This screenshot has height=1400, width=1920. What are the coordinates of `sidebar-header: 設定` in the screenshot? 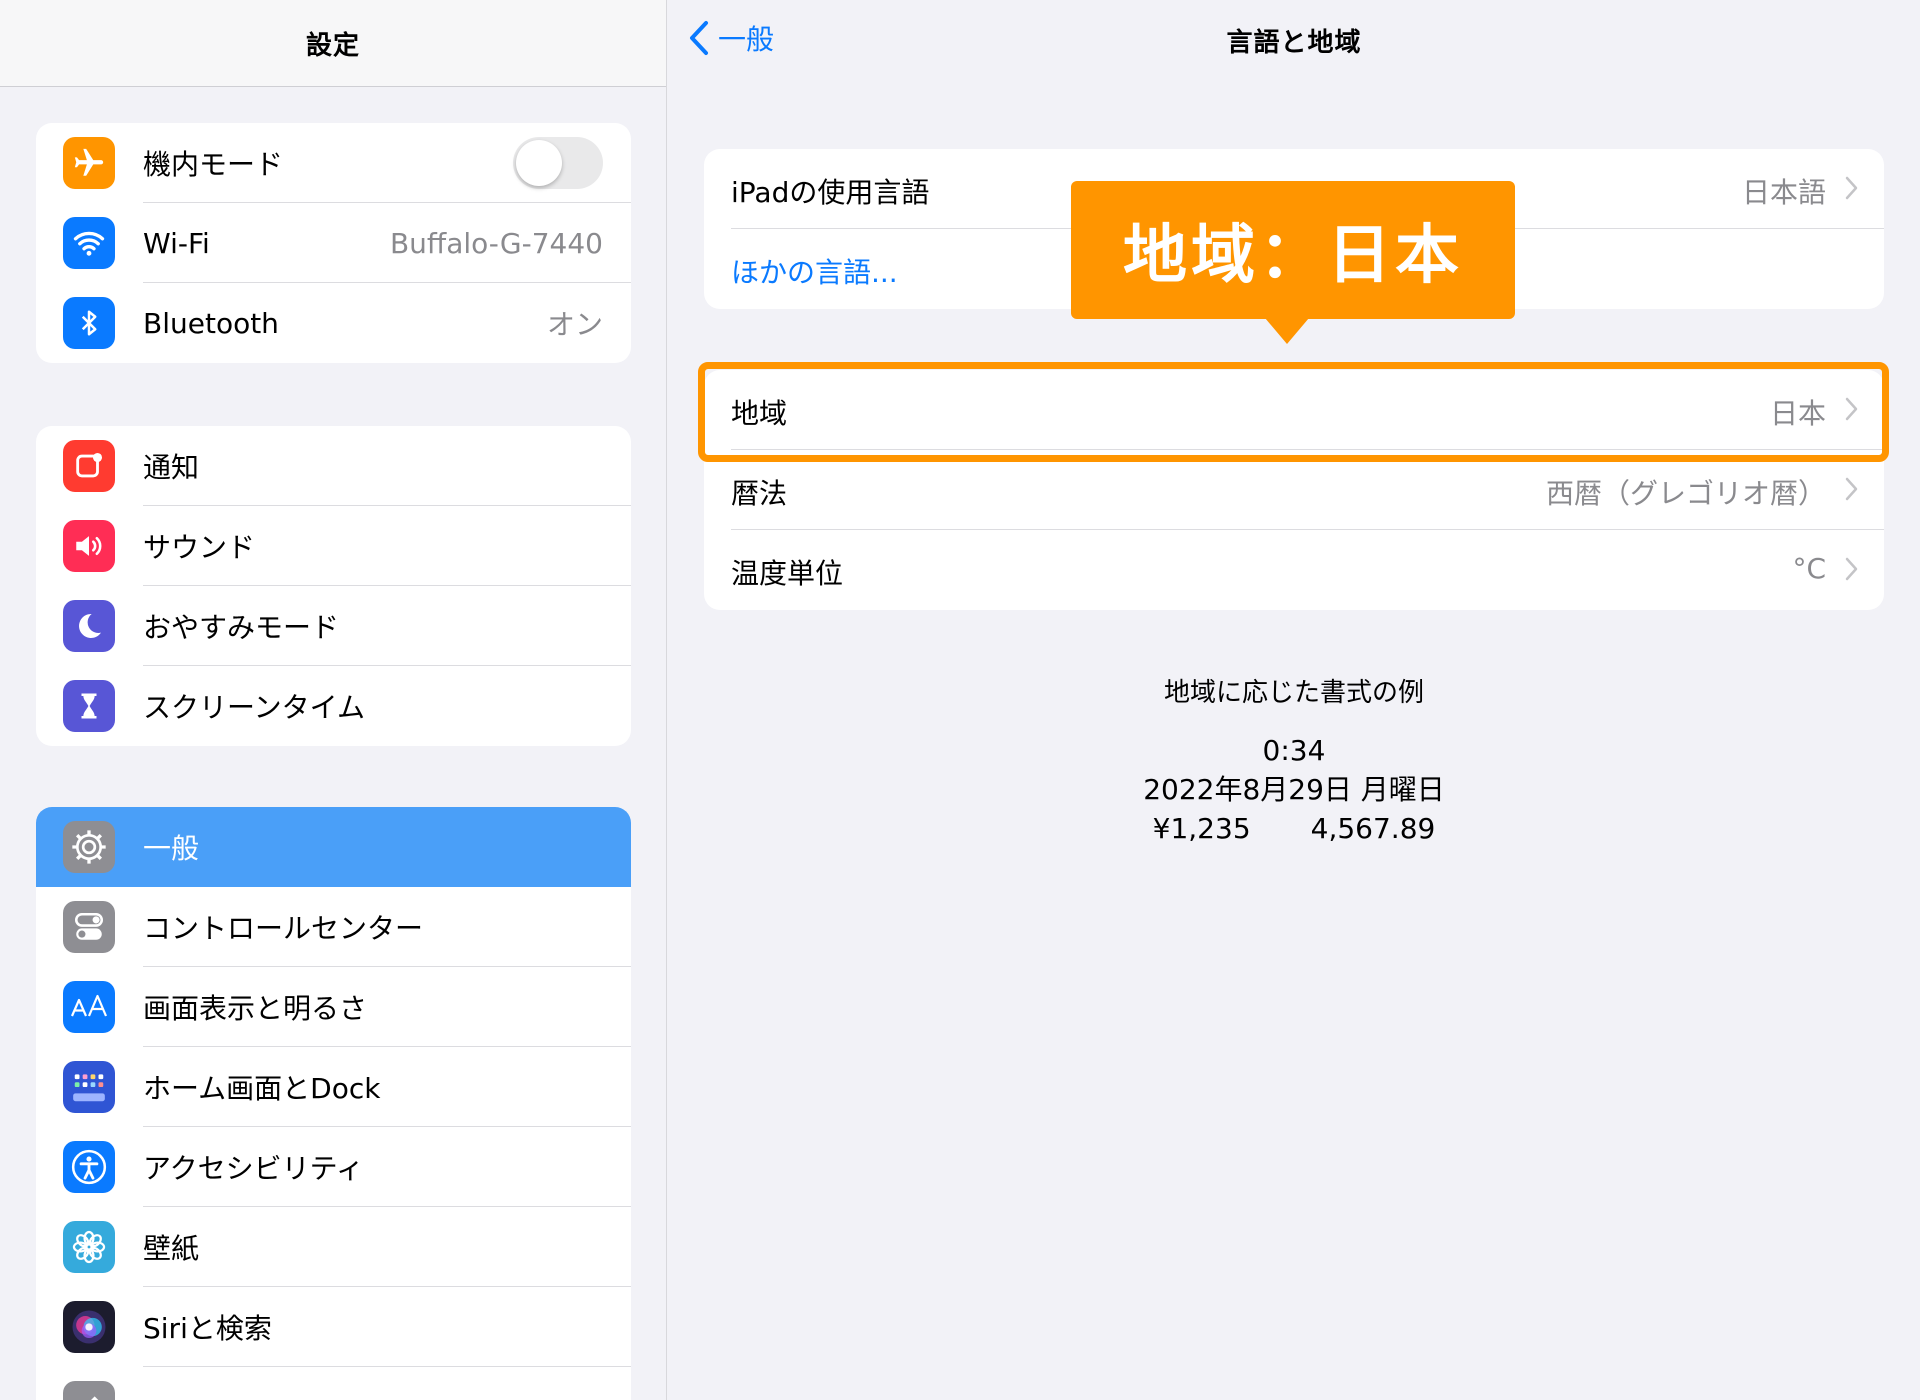 It's located at (333, 43).